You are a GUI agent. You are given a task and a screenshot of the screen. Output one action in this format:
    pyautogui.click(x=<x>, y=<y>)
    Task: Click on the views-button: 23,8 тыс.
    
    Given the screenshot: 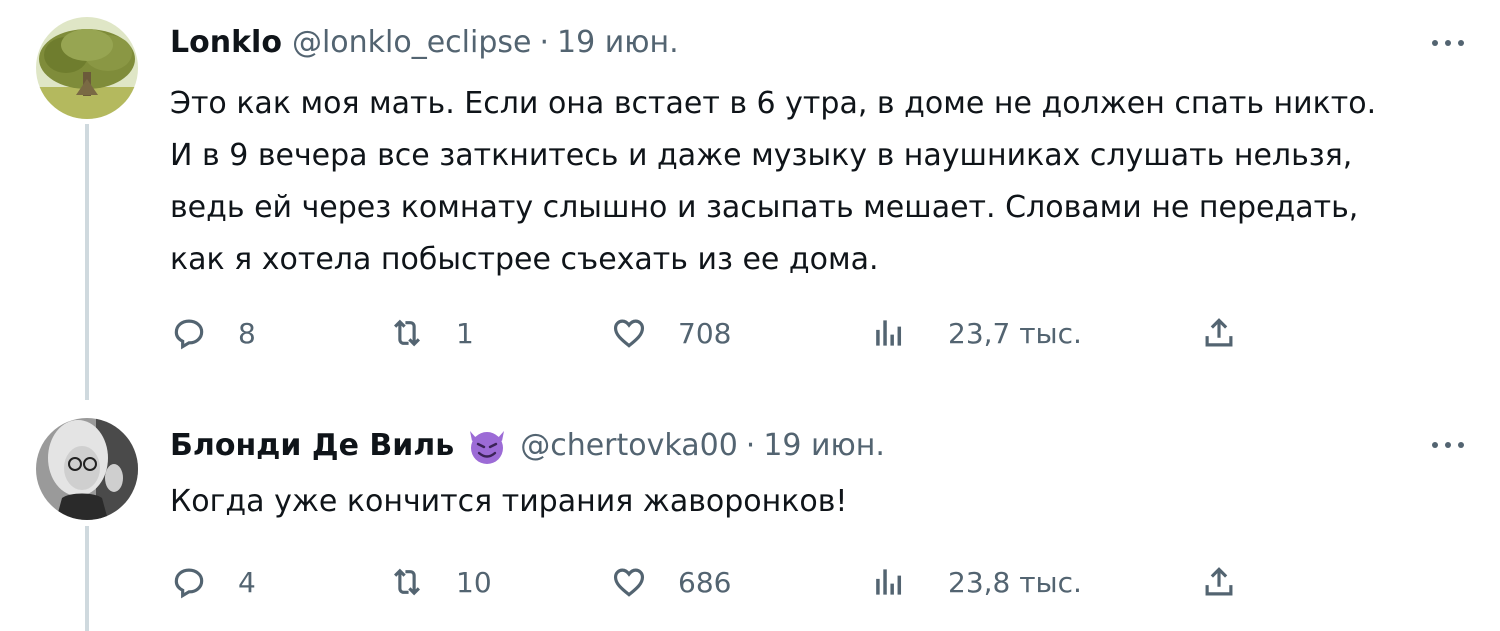 What is the action you would take?
    pyautogui.click(x=976, y=582)
    